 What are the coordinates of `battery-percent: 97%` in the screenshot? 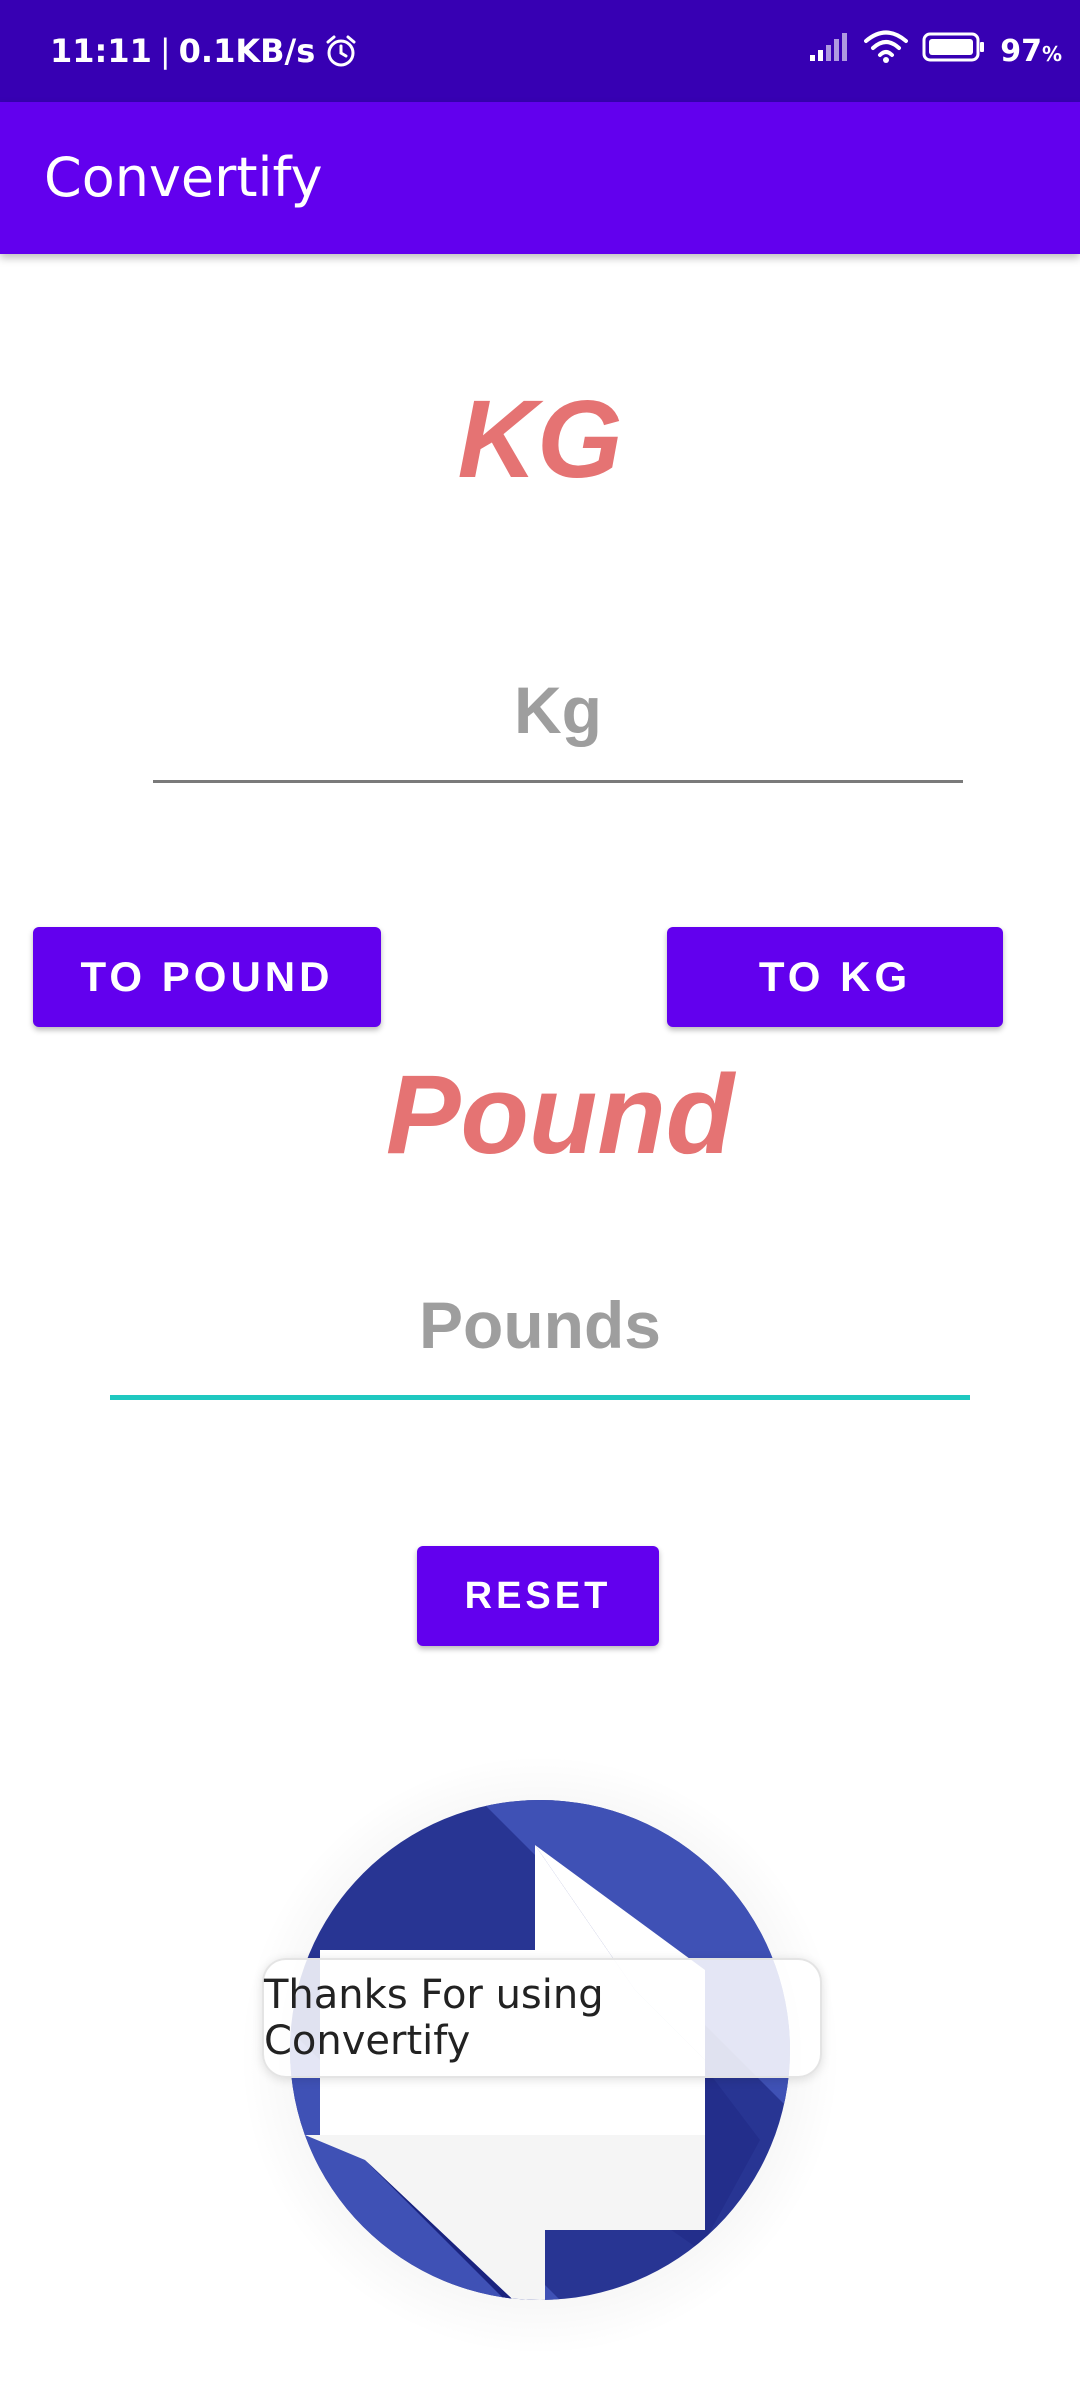 It's located at (1031, 51).